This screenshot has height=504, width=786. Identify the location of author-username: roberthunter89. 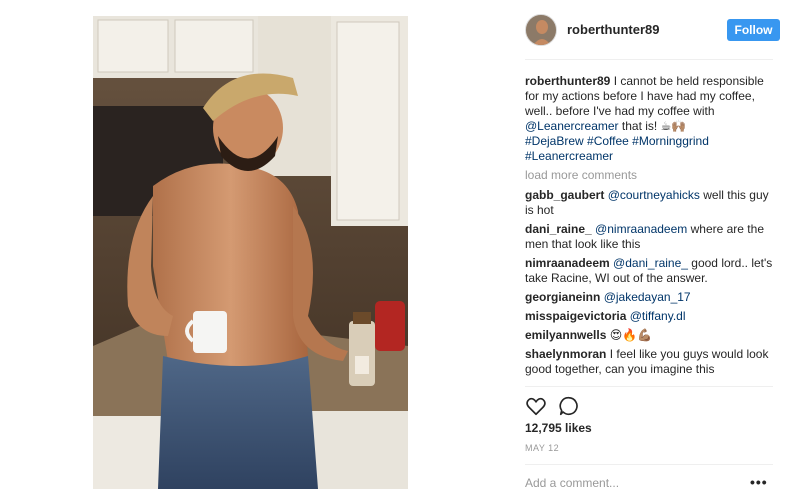
(613, 29).